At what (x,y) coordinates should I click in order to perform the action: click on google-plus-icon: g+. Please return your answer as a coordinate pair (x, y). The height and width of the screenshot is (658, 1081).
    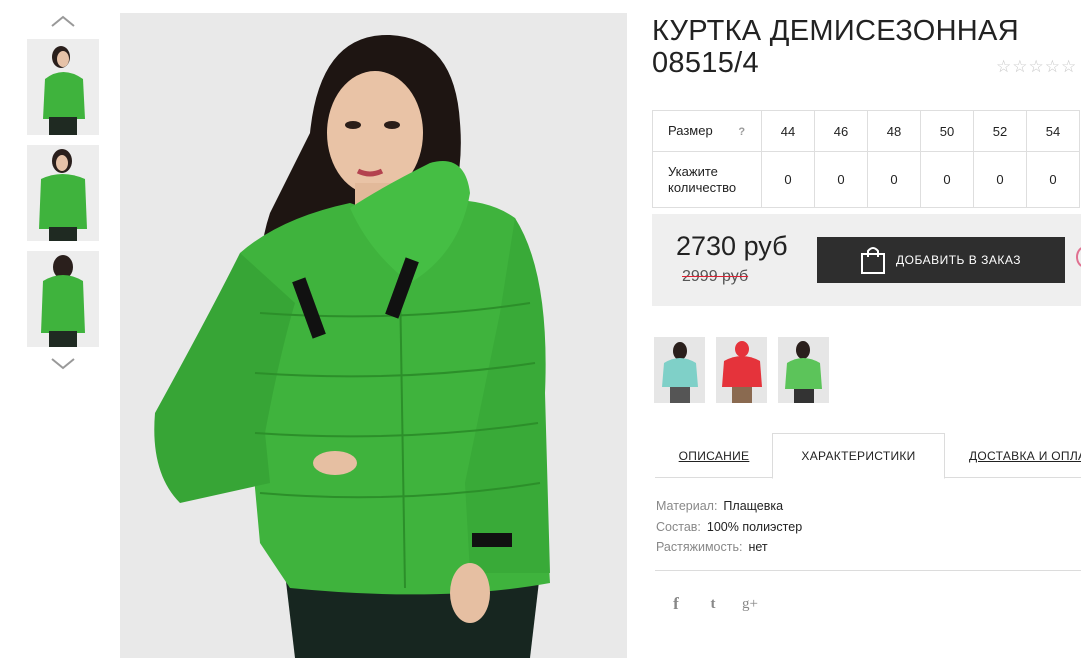
    Looking at the image, I should click on (750, 604).